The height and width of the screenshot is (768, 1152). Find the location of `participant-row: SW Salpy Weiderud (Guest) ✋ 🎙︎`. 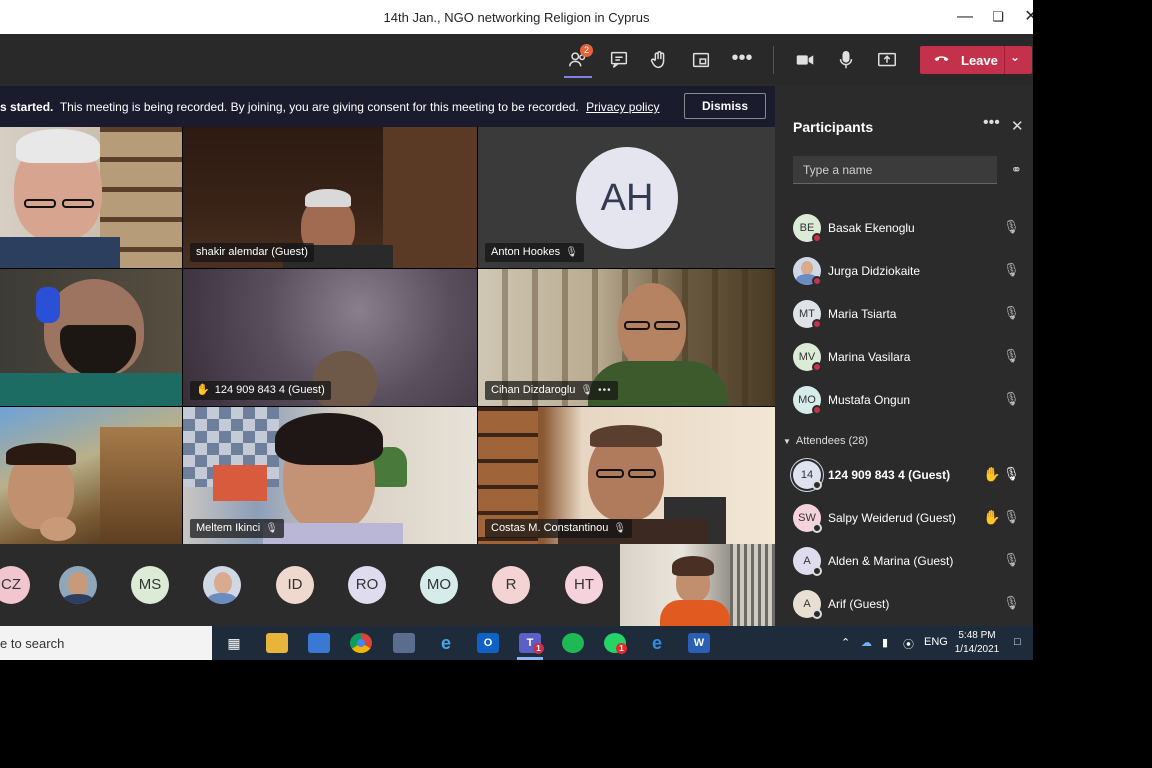

participant-row: SW Salpy Weiderud (Guest) ✋ 🎙︎ is located at coordinates (909, 518).